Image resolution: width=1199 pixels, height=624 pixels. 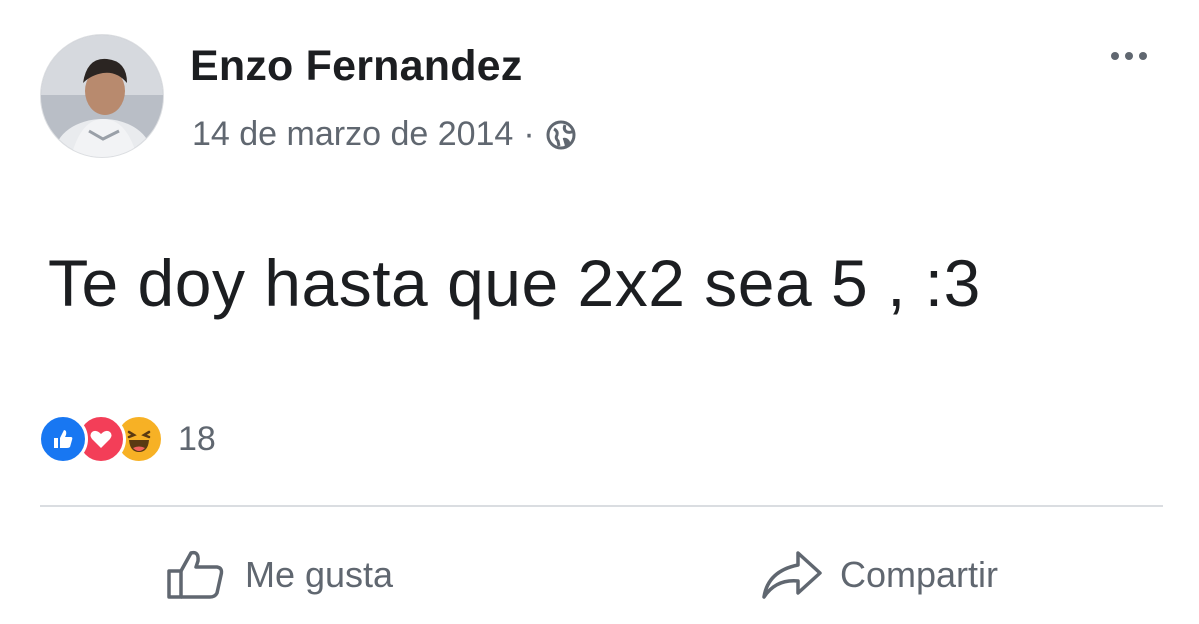 I want to click on share-button: Compartir, so click(x=879, y=575).